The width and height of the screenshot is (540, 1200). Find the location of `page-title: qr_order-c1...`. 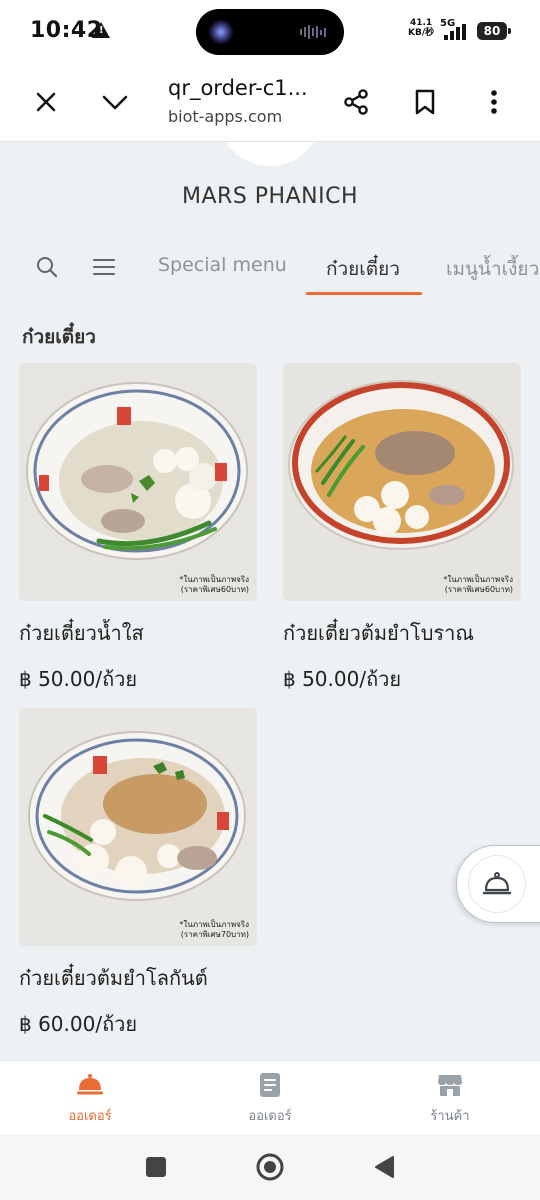

page-title: qr_order-c1... is located at coordinates (238, 88).